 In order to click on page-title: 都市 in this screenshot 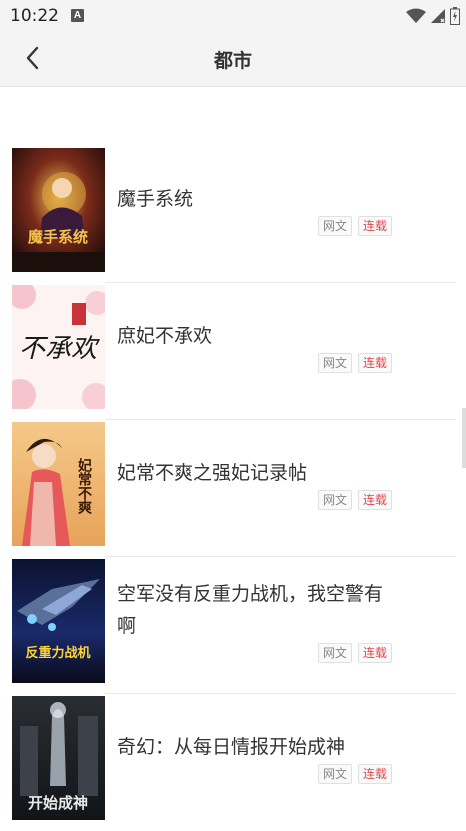, I will do `click(232, 61)`.